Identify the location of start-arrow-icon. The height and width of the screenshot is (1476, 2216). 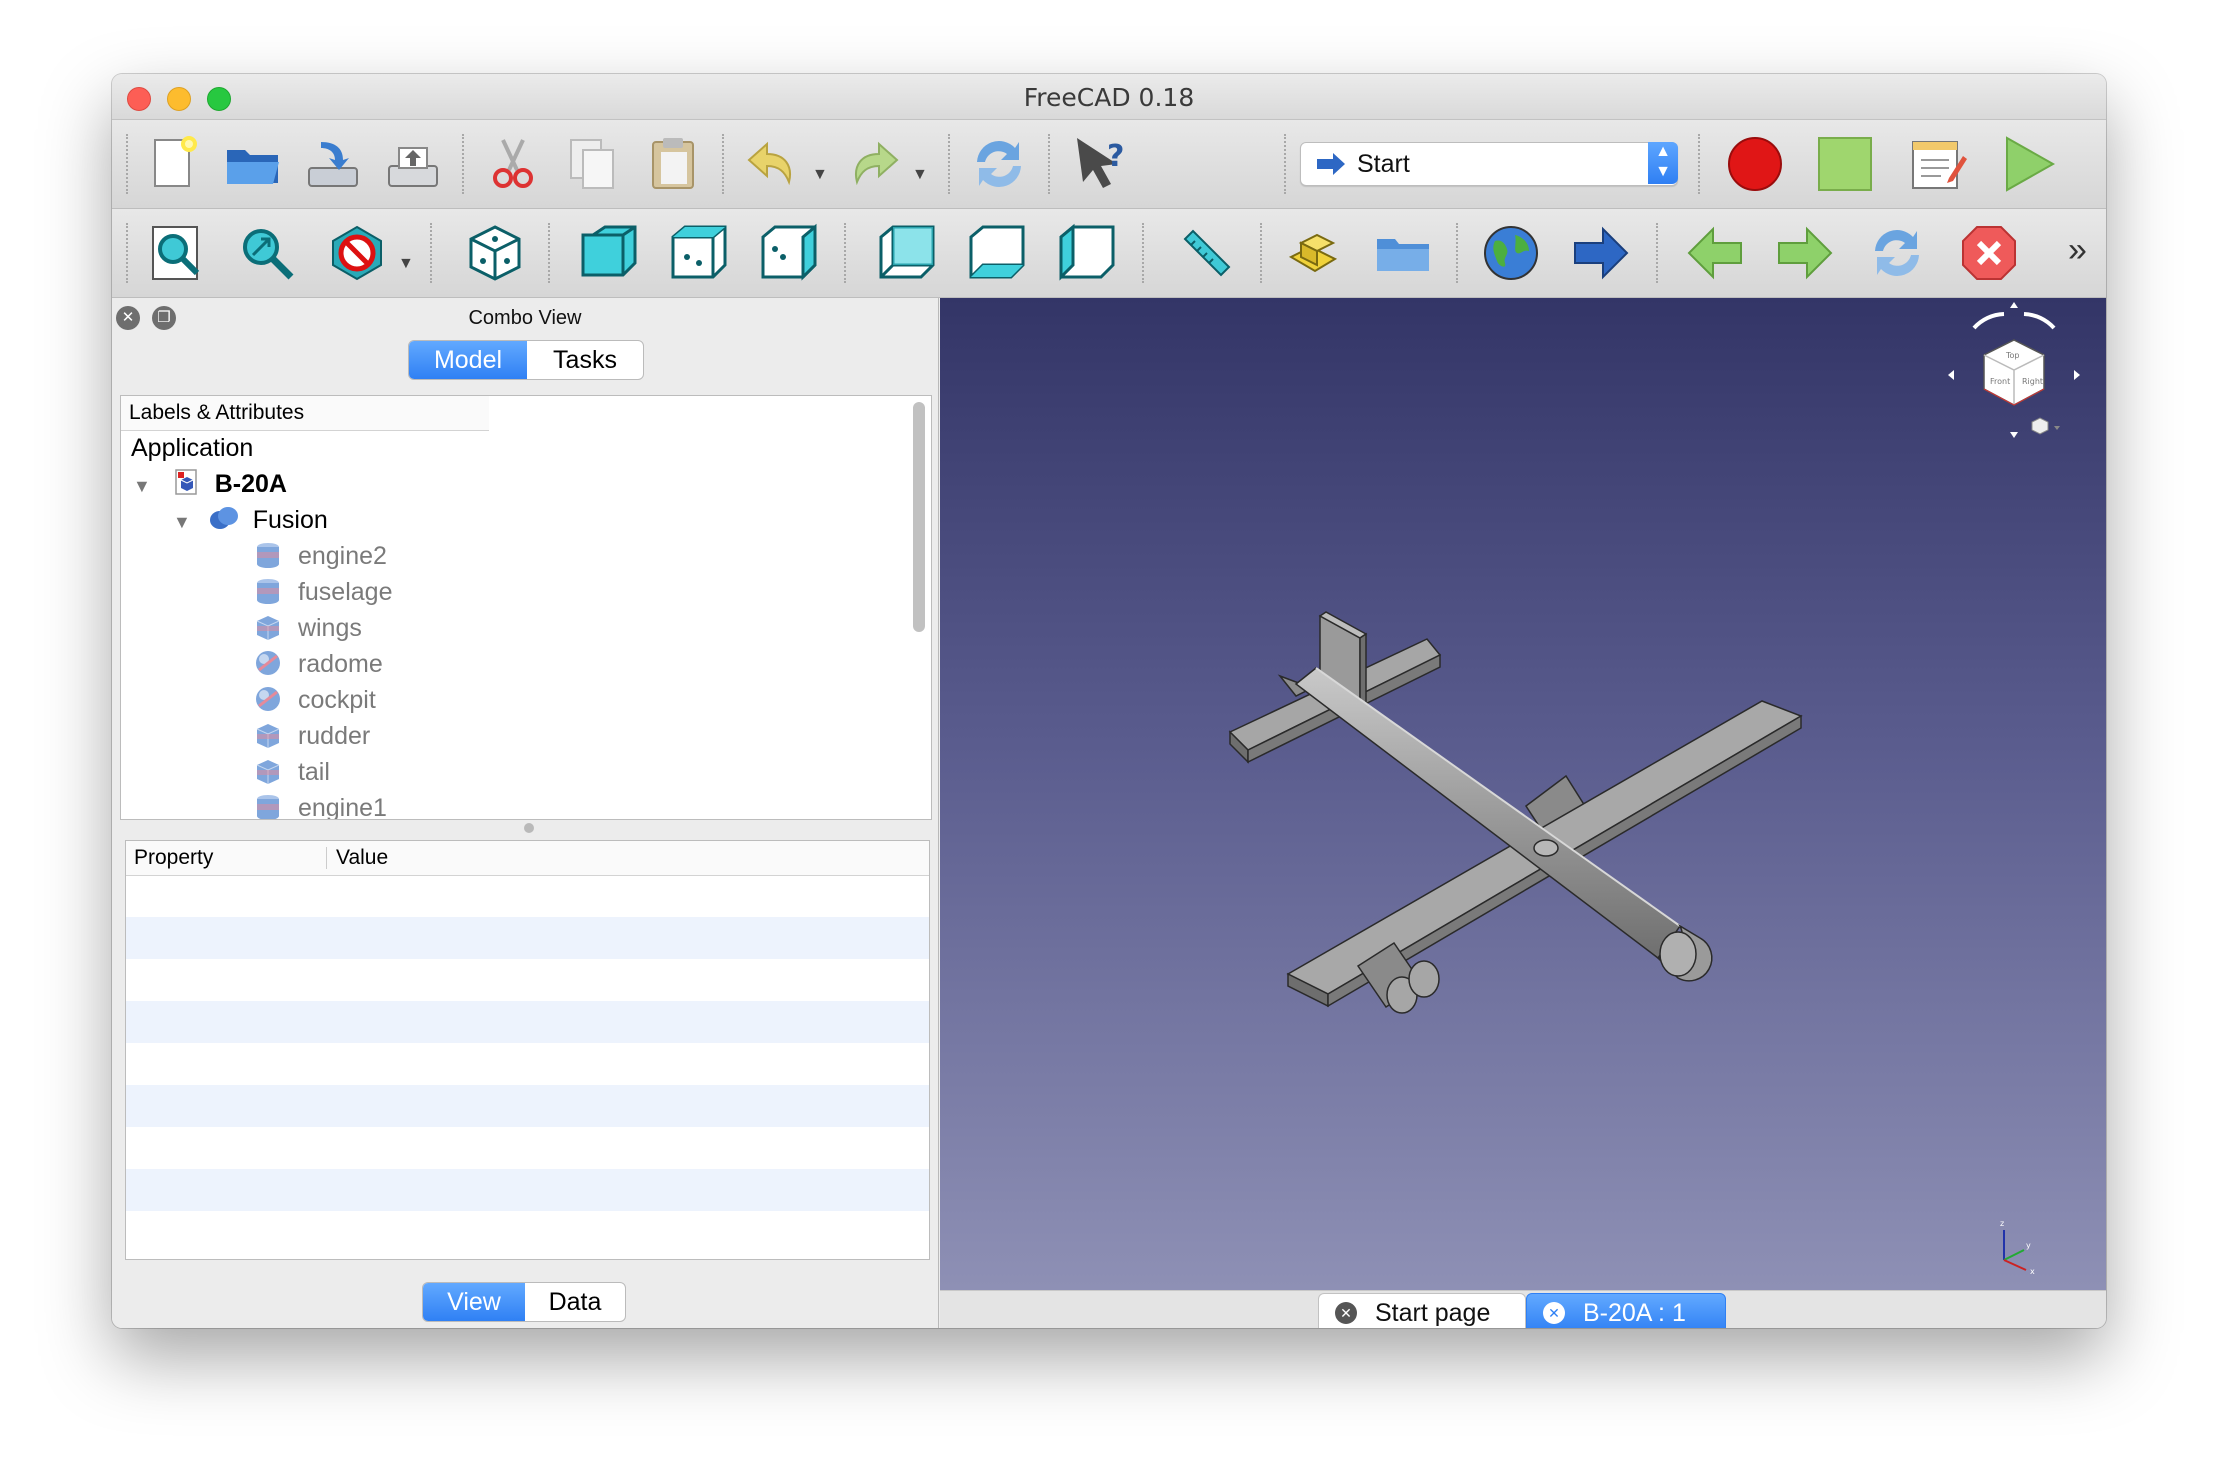
(1331, 164).